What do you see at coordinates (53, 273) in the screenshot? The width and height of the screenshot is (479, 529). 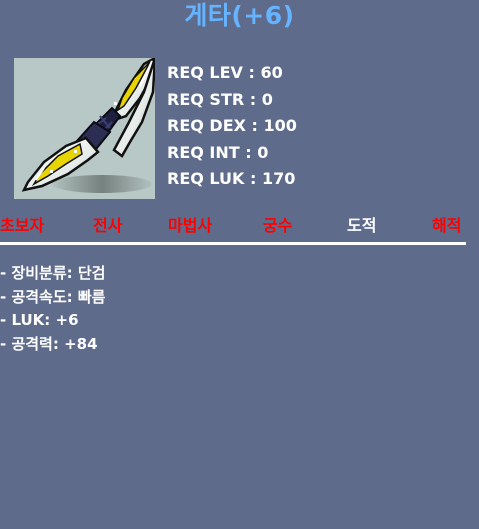 I see `stat-category: - 장비분류: 단검` at bounding box center [53, 273].